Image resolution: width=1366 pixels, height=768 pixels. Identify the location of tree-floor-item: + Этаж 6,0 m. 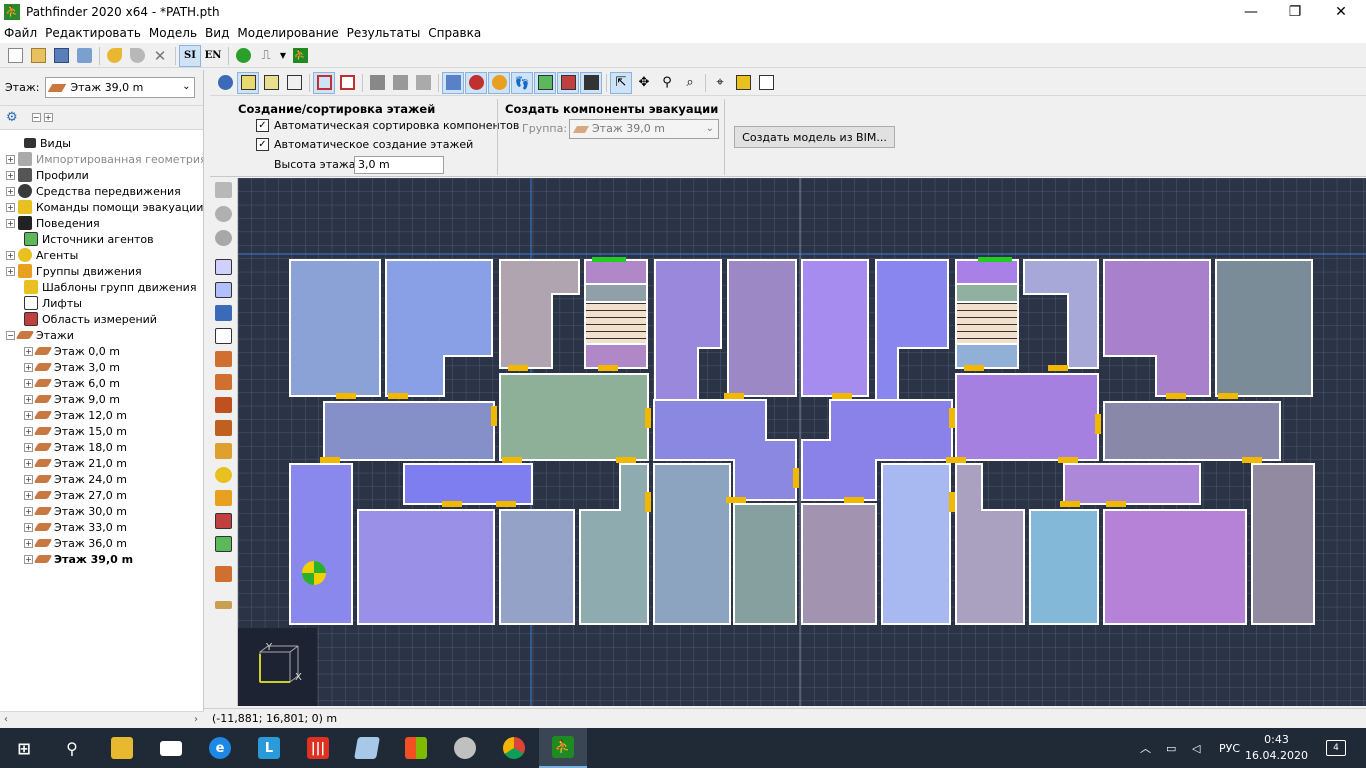
(72, 383).